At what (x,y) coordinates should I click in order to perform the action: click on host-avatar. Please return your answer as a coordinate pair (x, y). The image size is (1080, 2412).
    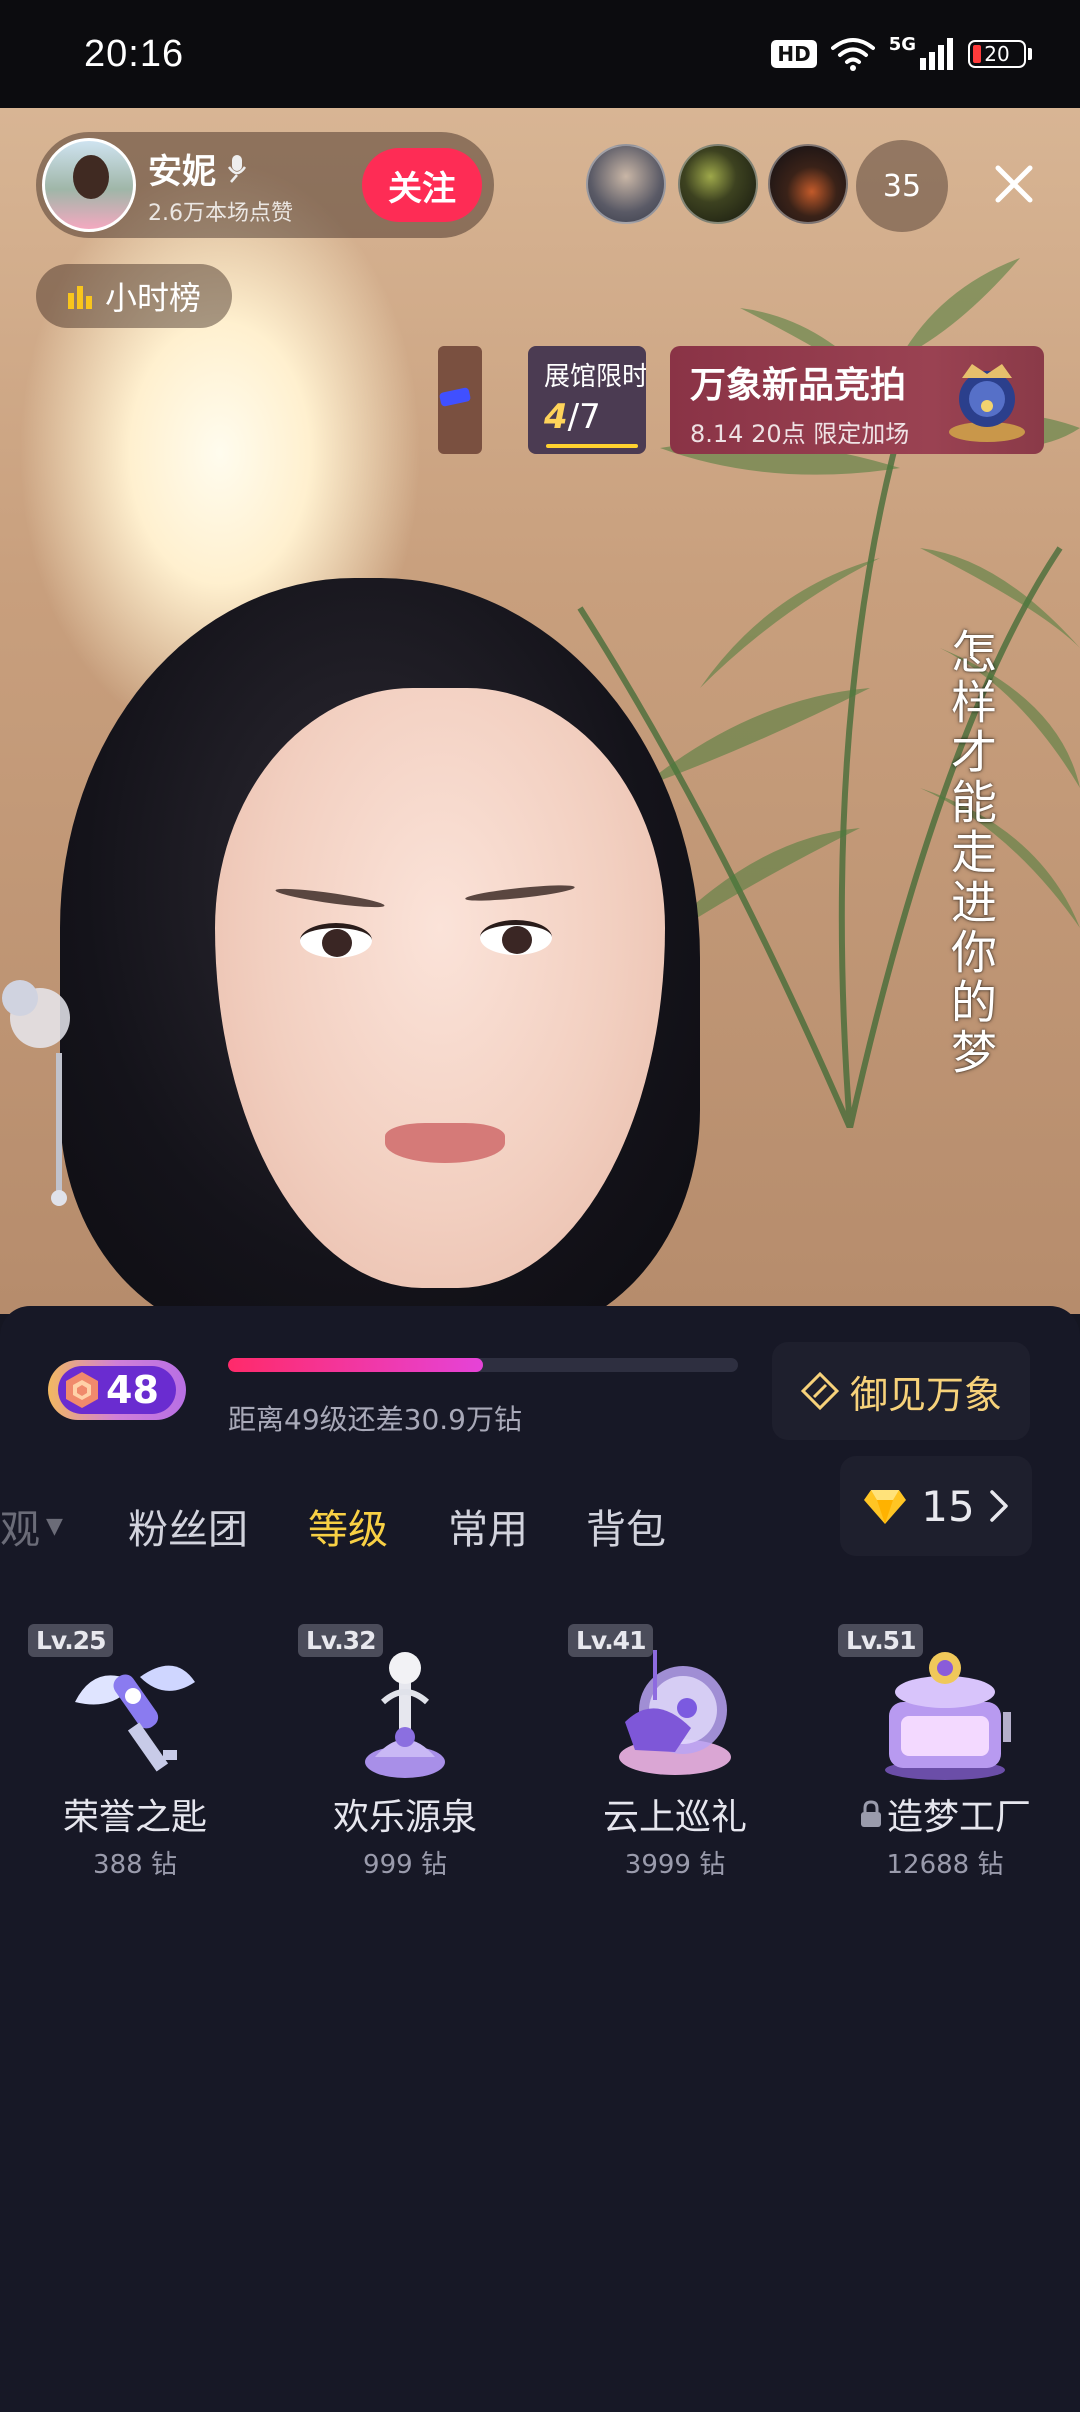
    Looking at the image, I should click on (89, 185).